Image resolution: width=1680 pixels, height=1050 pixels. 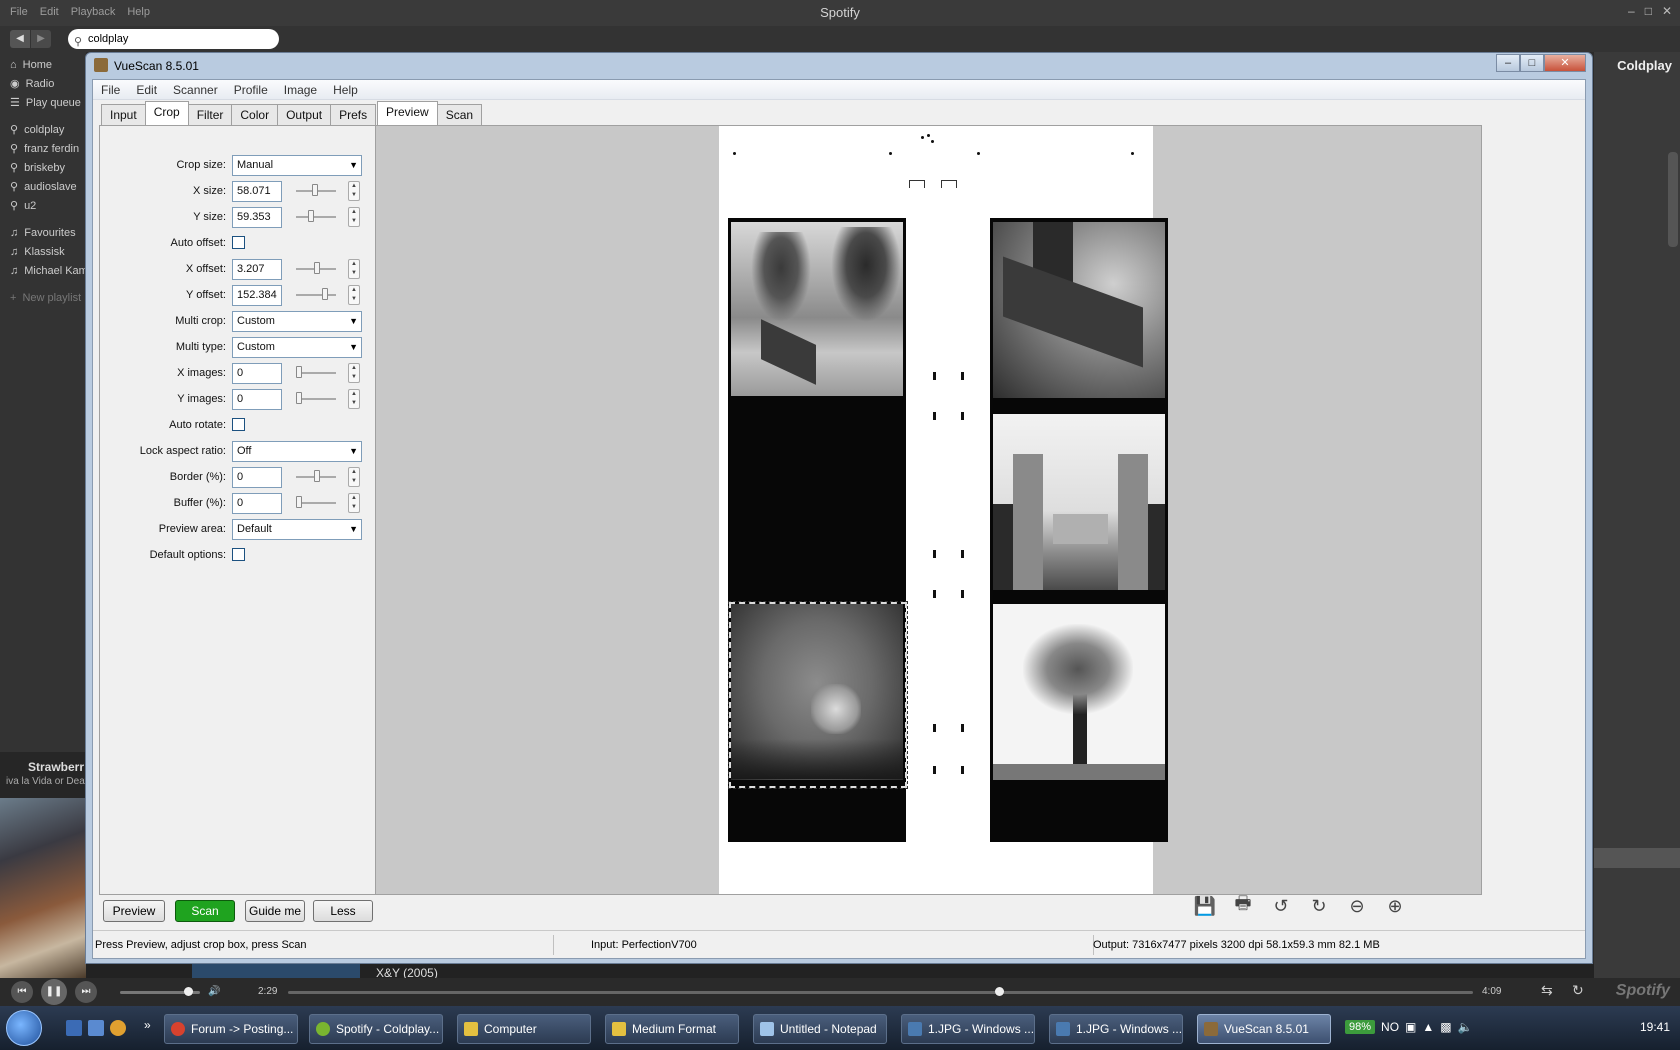 What do you see at coordinates (1532, 63) in the screenshot?
I see `vuescan-maximize-icon: □` at bounding box center [1532, 63].